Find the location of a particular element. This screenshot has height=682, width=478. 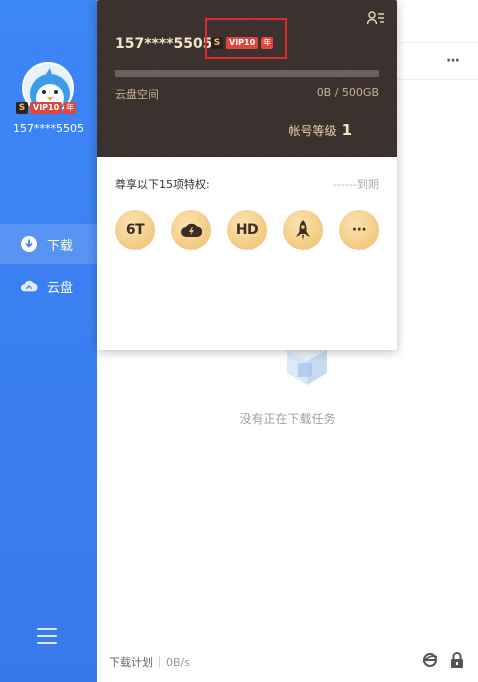

level-value: 1 is located at coordinates (346, 130).